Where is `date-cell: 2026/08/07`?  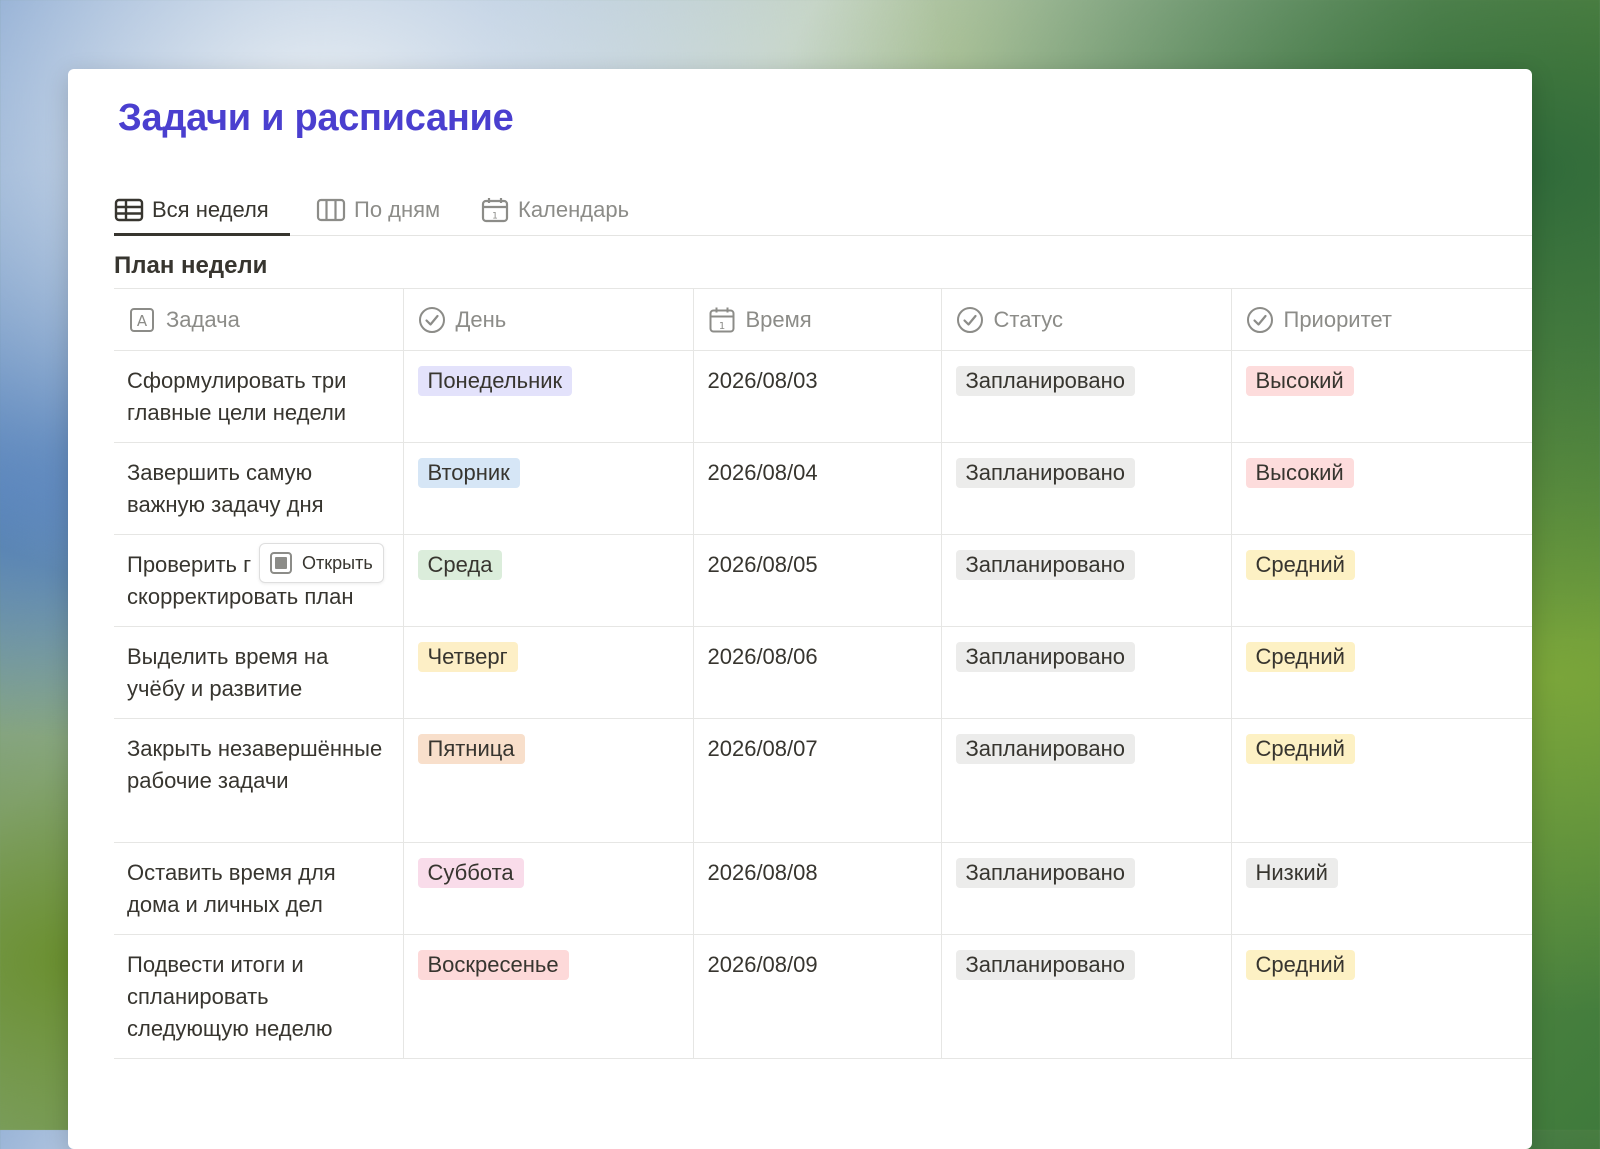
date-cell: 2026/08/07 is located at coordinates (817, 780).